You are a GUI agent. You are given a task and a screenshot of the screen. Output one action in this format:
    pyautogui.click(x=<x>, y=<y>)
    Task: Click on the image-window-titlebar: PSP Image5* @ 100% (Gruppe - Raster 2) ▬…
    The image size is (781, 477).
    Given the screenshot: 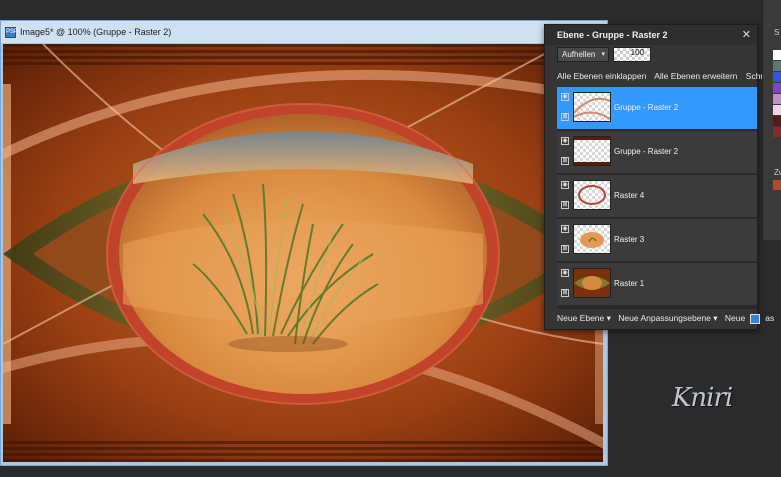 What is the action you would take?
    pyautogui.click(x=304, y=32)
    